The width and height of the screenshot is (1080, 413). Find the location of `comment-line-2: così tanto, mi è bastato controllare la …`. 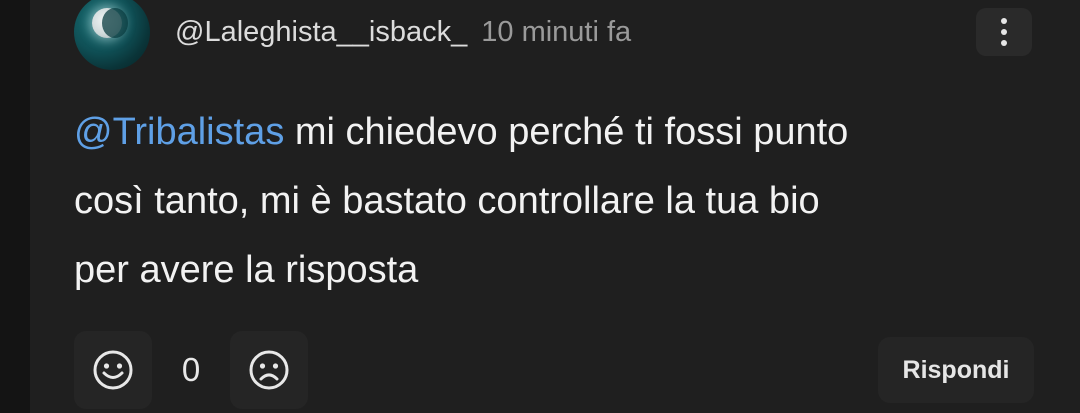

comment-line-2: così tanto, mi è bastato controllare la … is located at coordinates (447, 201).